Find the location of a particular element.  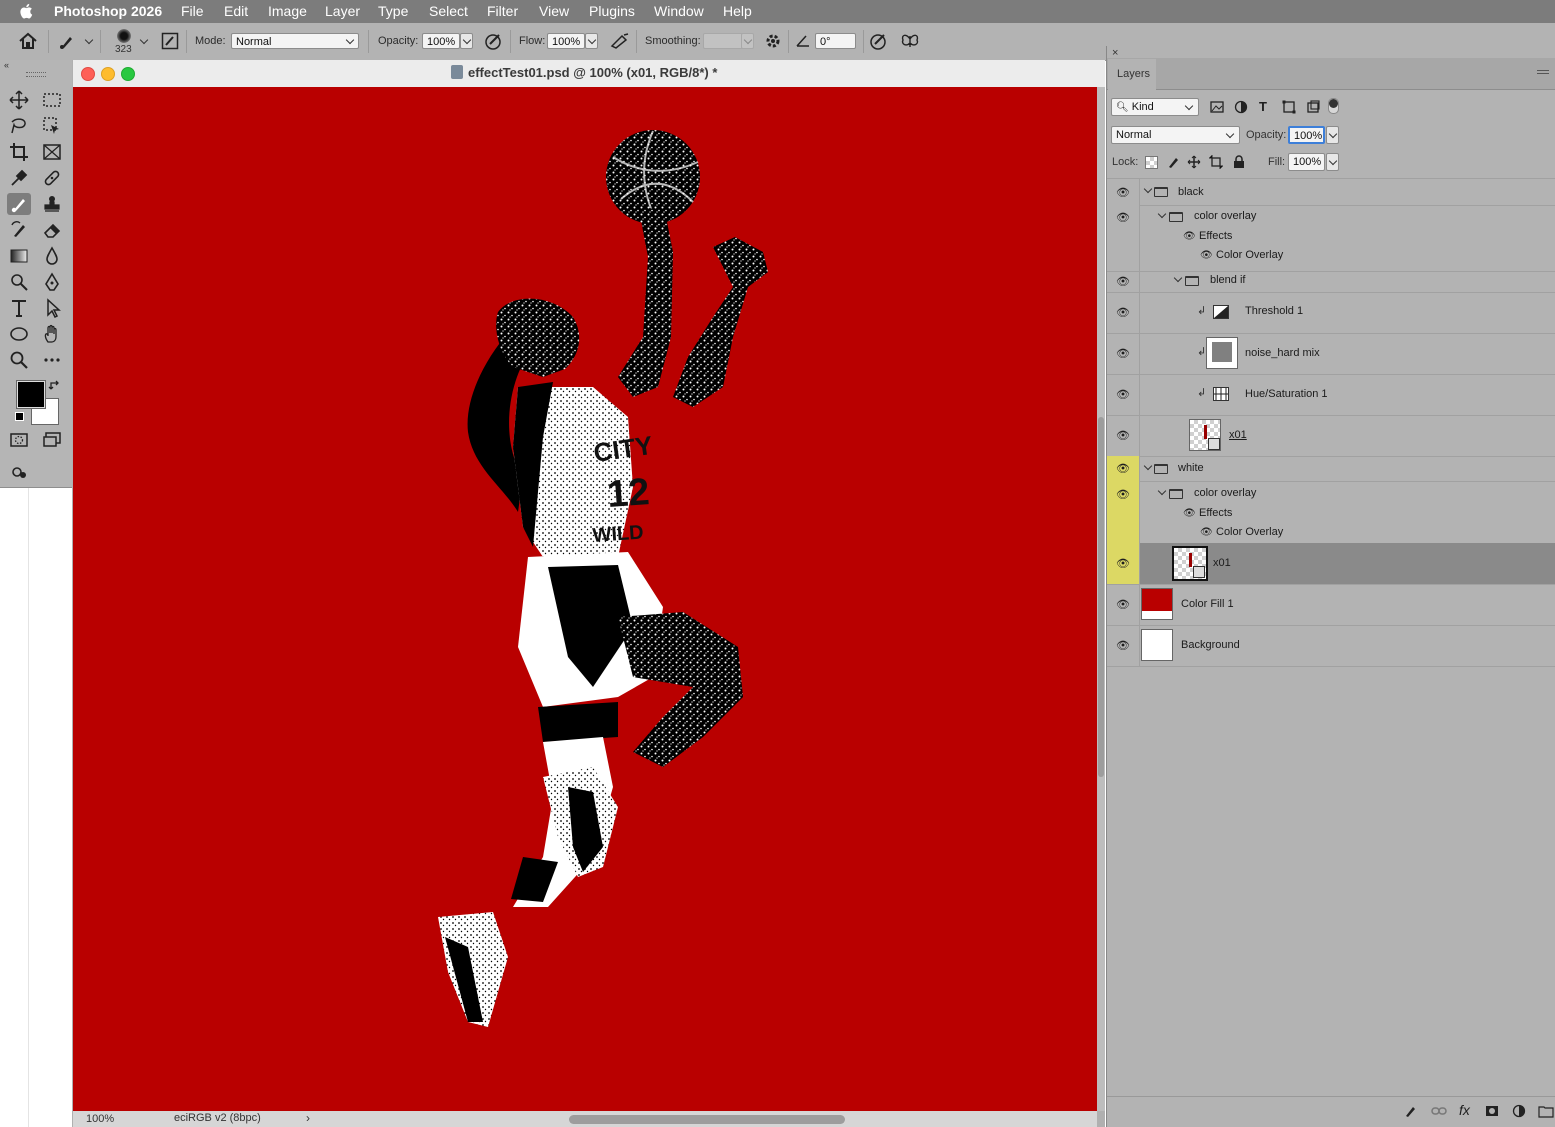

layers-tab: Layers is located at coordinates (1132, 74).